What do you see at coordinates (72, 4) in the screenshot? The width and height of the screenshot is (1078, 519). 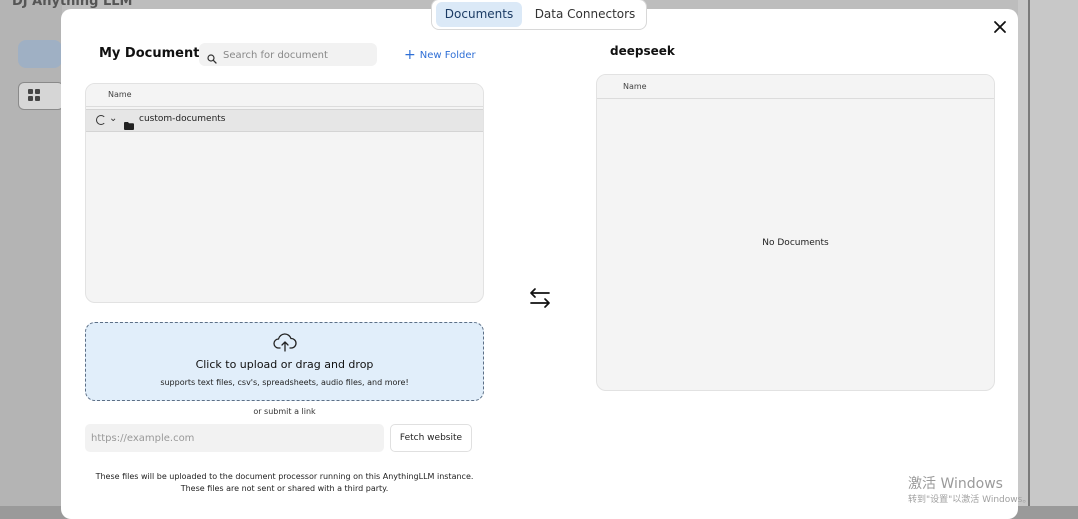 I see `background-app-title: DJ Anything LLM` at bounding box center [72, 4].